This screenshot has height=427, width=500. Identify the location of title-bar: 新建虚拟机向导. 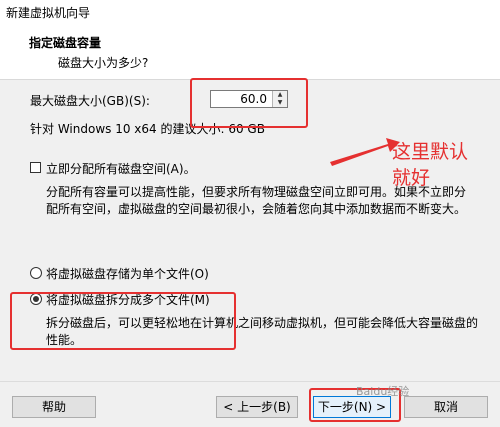
(250, 11).